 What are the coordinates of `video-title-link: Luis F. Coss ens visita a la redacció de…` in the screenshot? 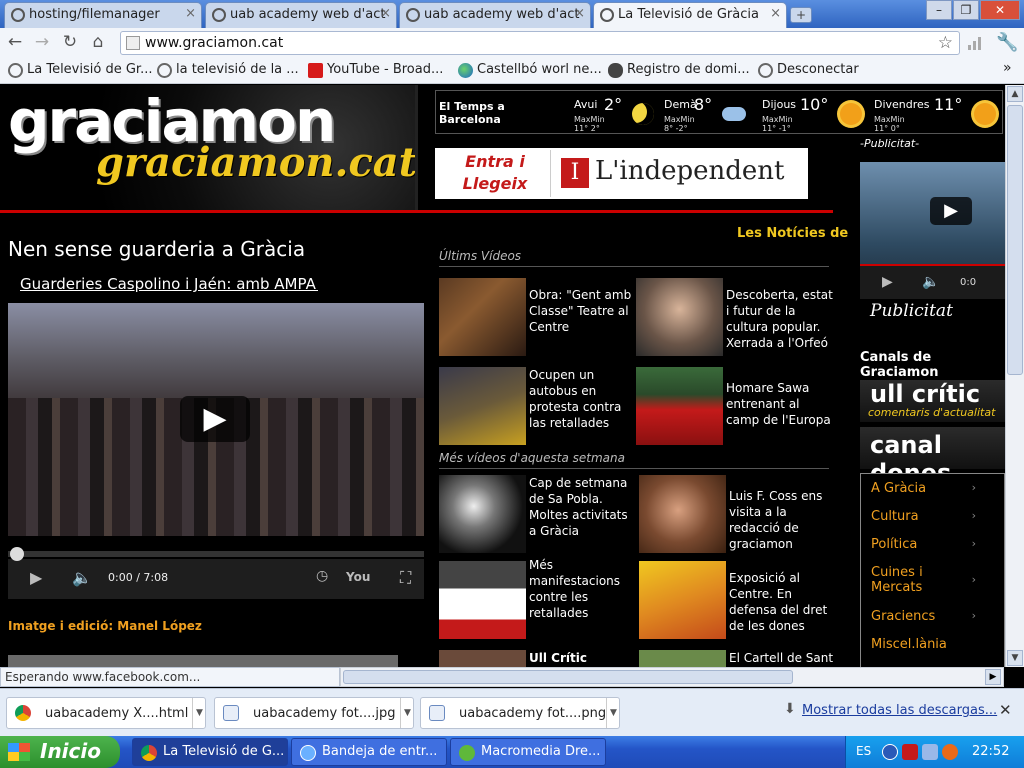 It's located at (783, 520).